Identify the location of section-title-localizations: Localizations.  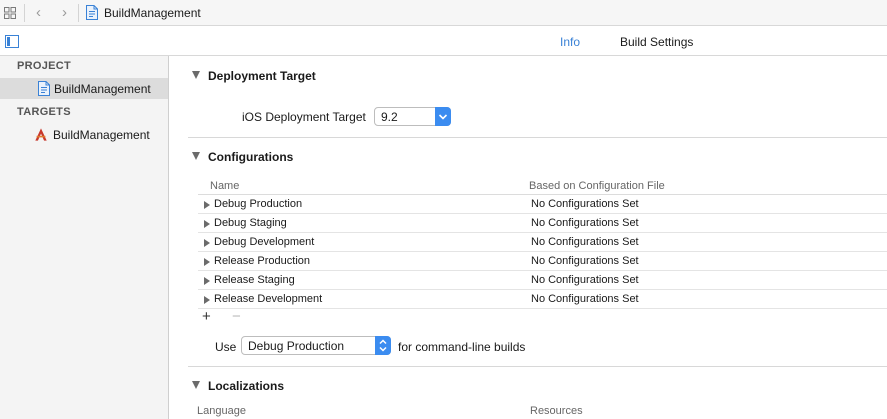
(246, 386).